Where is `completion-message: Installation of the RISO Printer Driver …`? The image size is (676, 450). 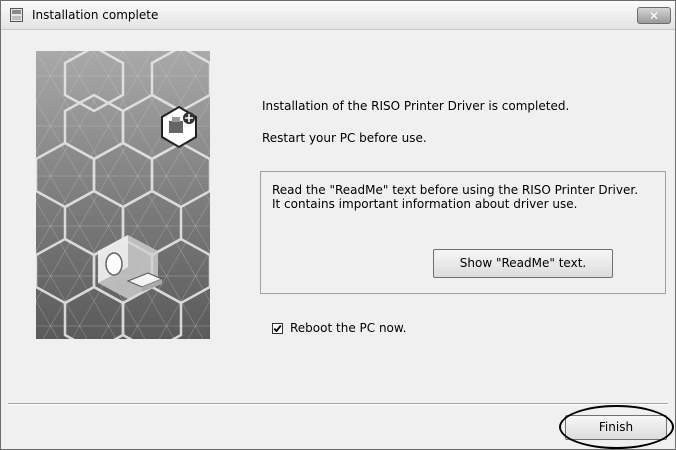
completion-message: Installation of the RISO Printer Driver … is located at coordinates (416, 106).